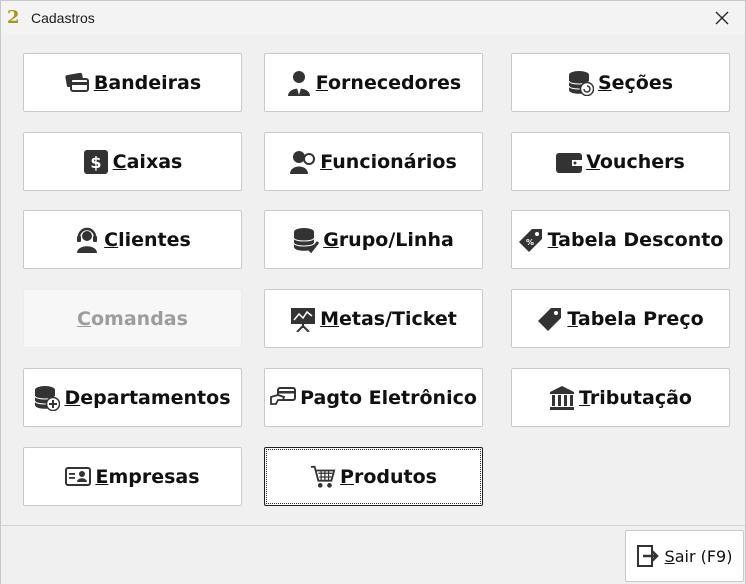 The width and height of the screenshot is (746, 584). What do you see at coordinates (303, 319) in the screenshot?
I see `presentation-chart-icon` at bounding box center [303, 319].